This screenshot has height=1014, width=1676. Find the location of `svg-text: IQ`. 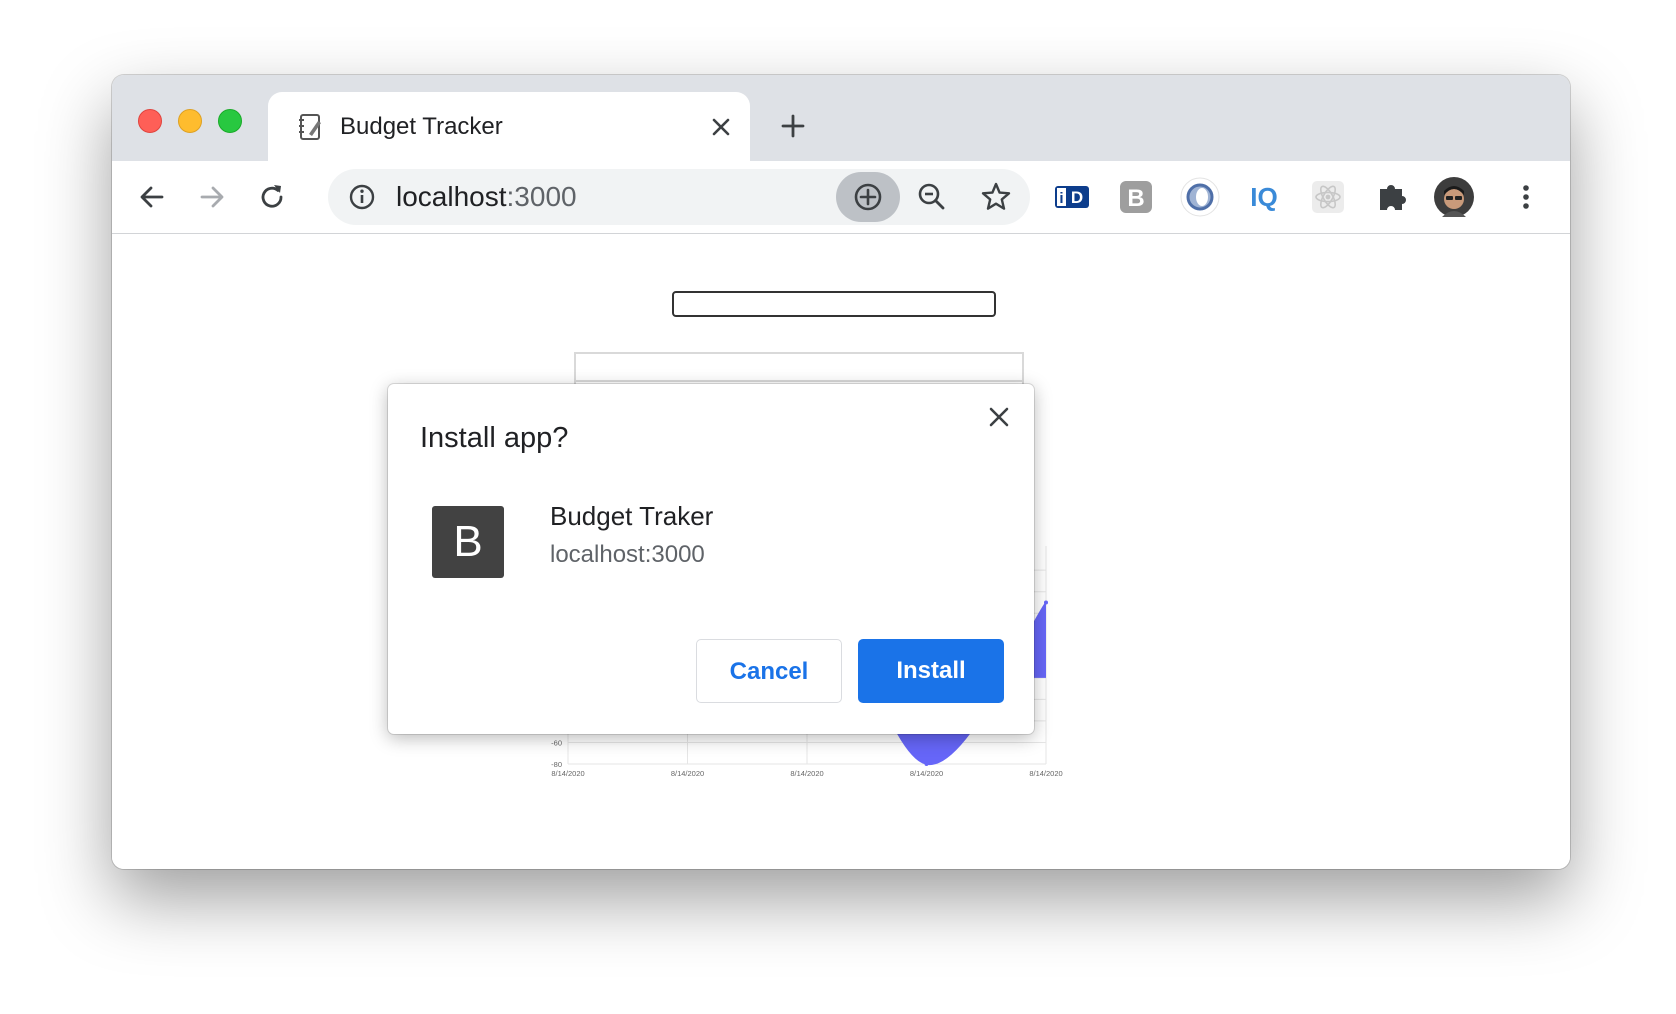

svg-text: IQ is located at coordinates (1263, 197).